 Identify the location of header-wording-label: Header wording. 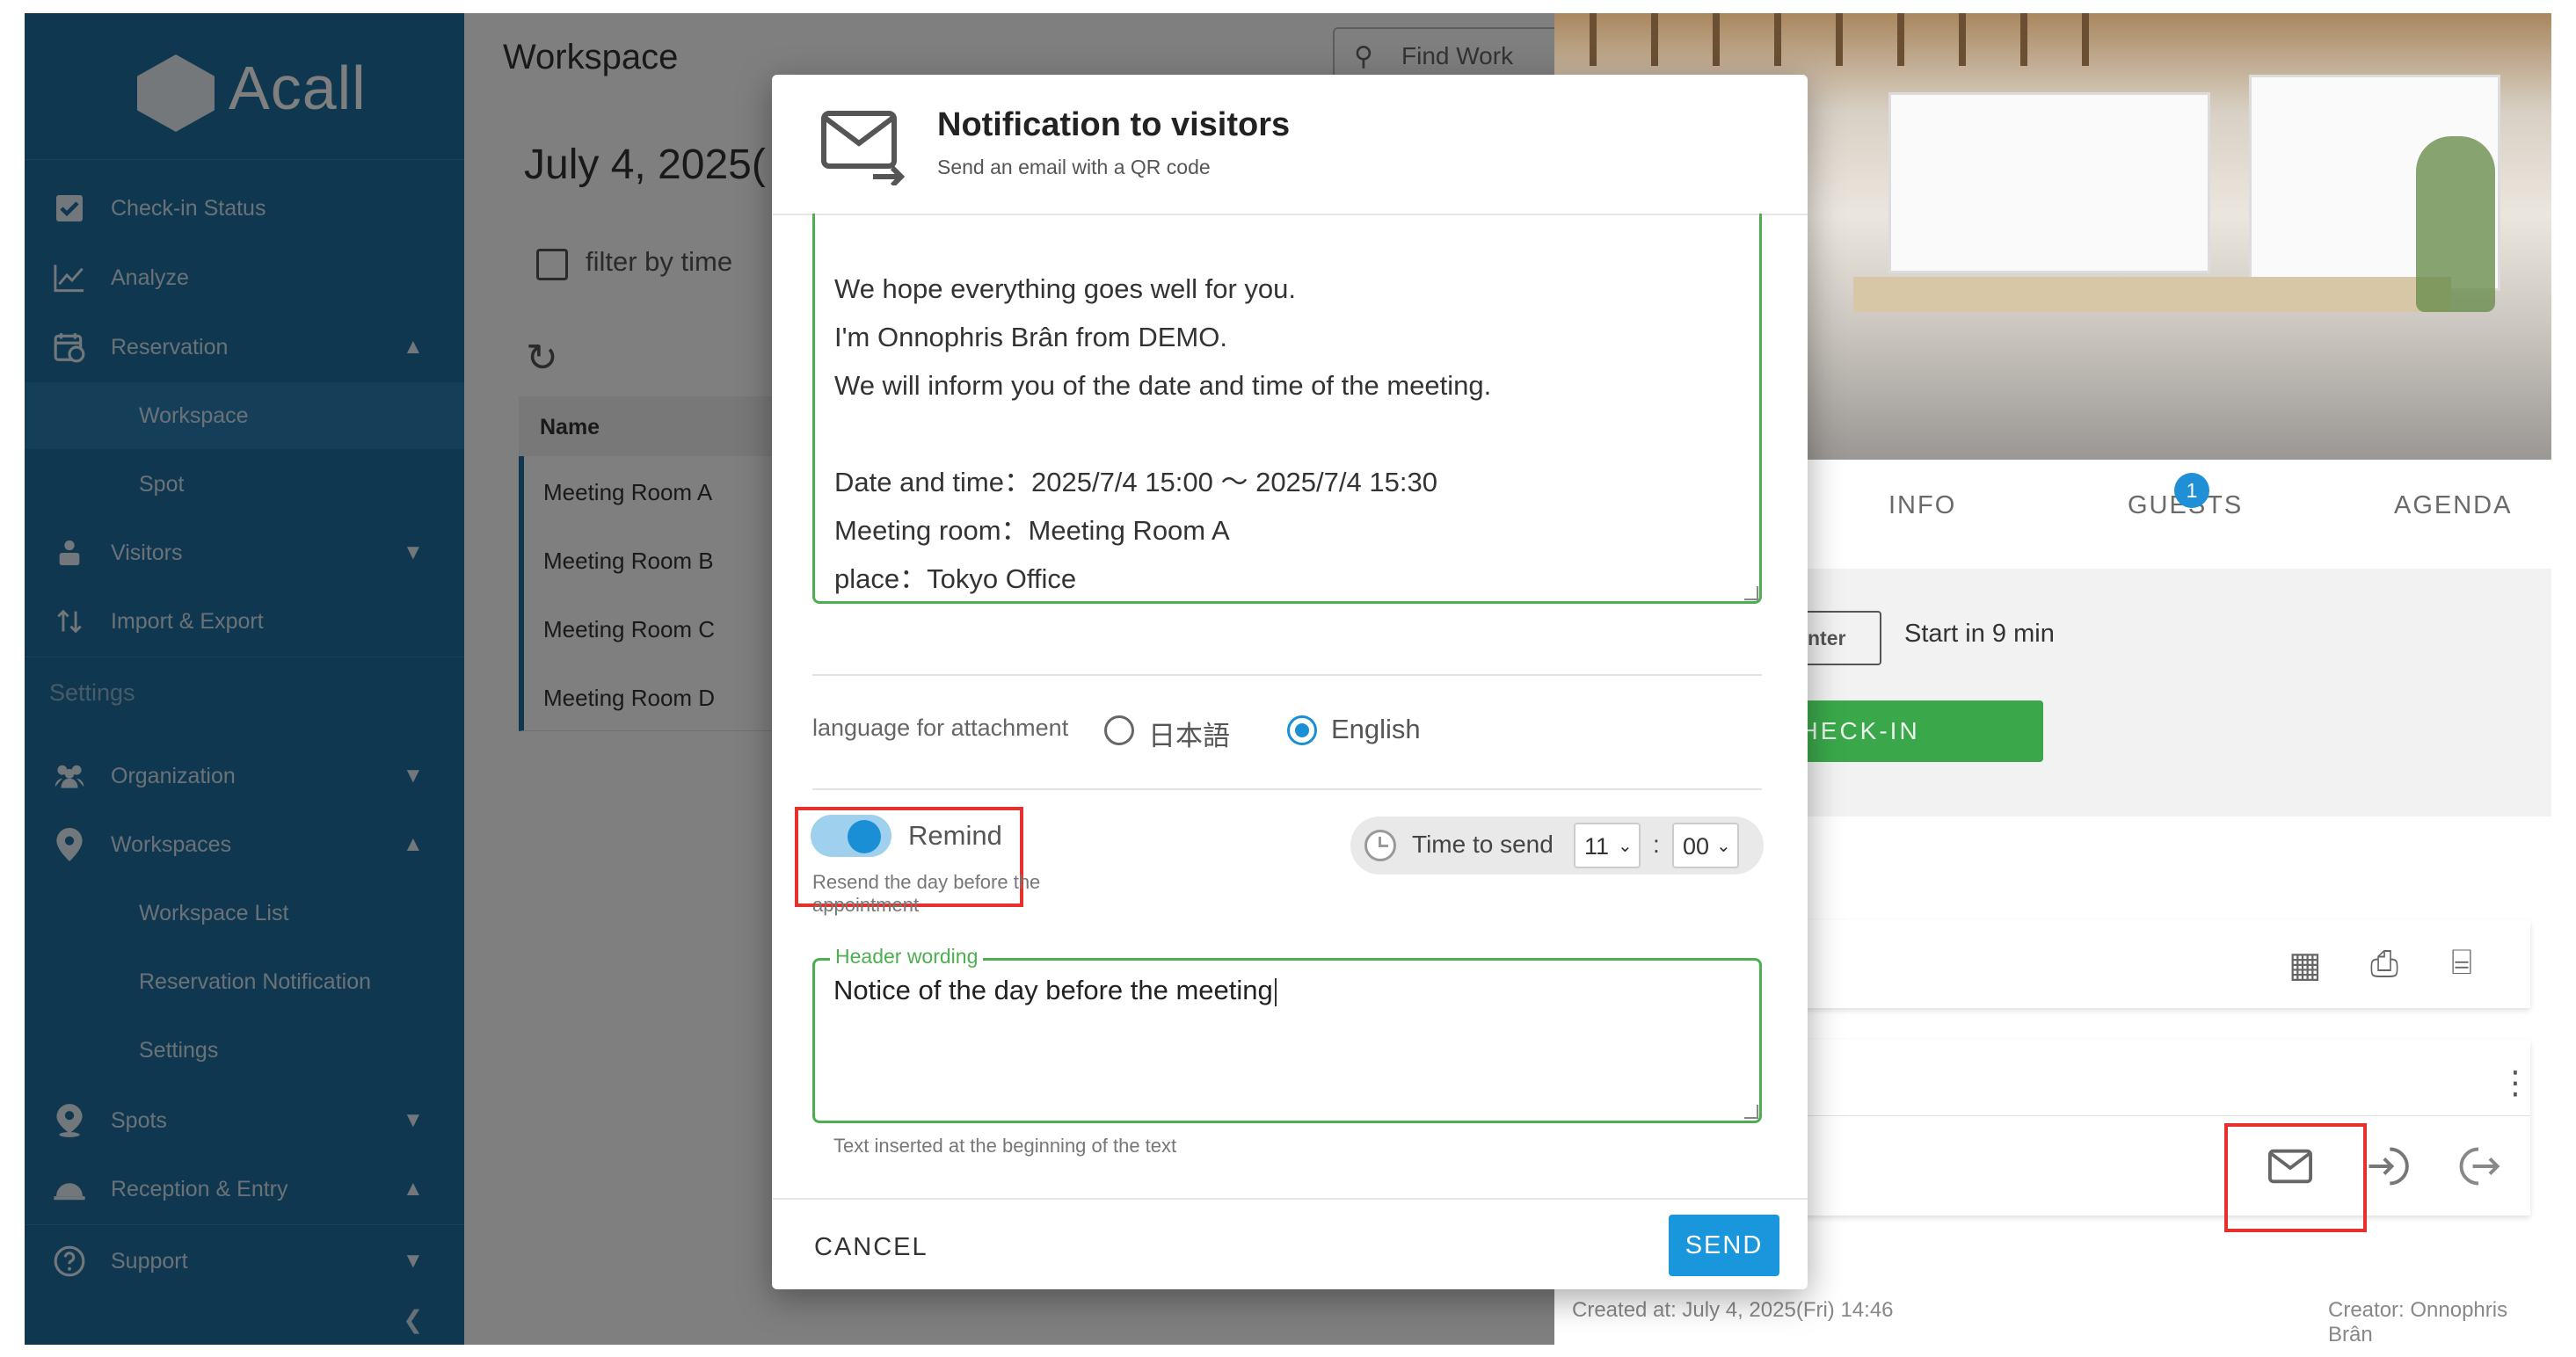
(907, 957).